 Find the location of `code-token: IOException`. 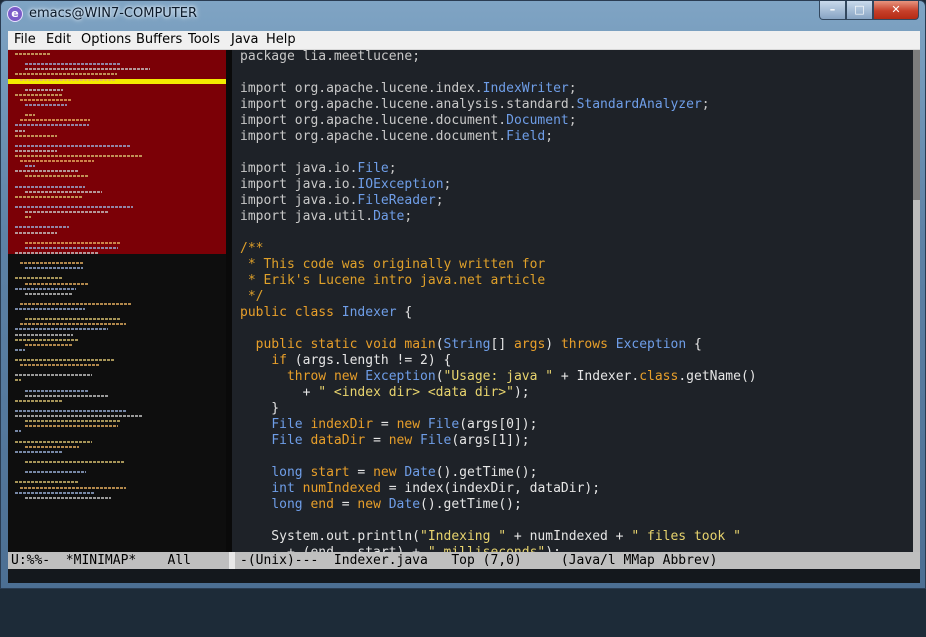

code-token: IOException is located at coordinates (400, 184).